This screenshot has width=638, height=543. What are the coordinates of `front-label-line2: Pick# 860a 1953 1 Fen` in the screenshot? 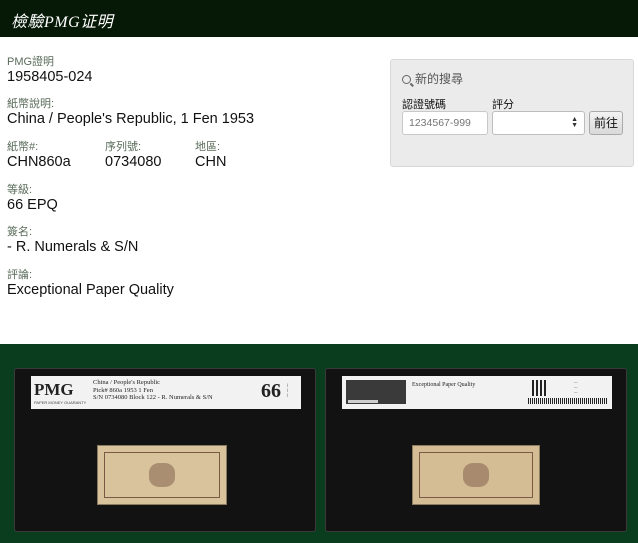 It's located at (123, 390).